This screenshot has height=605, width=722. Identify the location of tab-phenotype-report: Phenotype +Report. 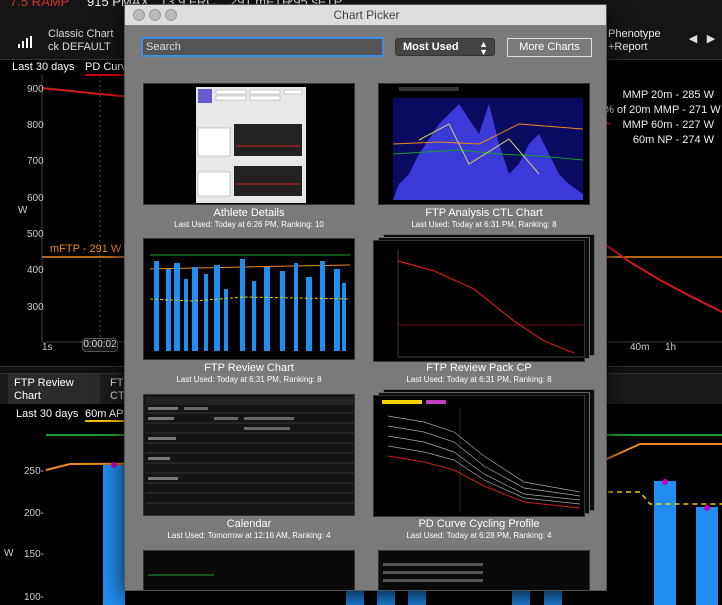
(644, 41).